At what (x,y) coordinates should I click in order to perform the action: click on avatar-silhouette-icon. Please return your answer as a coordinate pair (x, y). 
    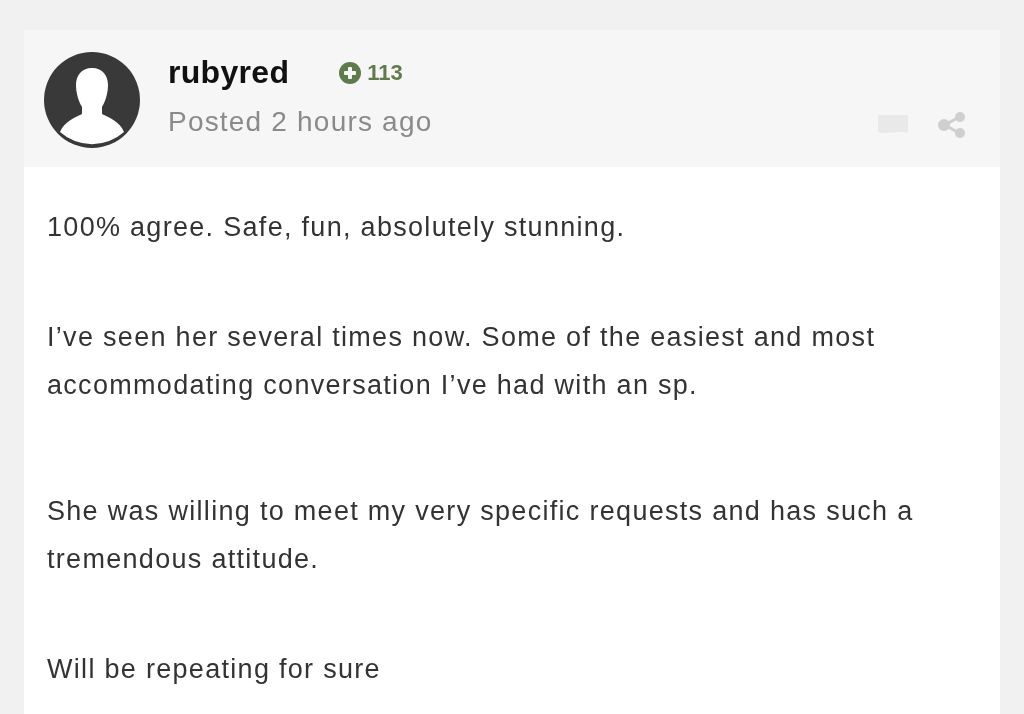
    Looking at the image, I should click on (92, 100).